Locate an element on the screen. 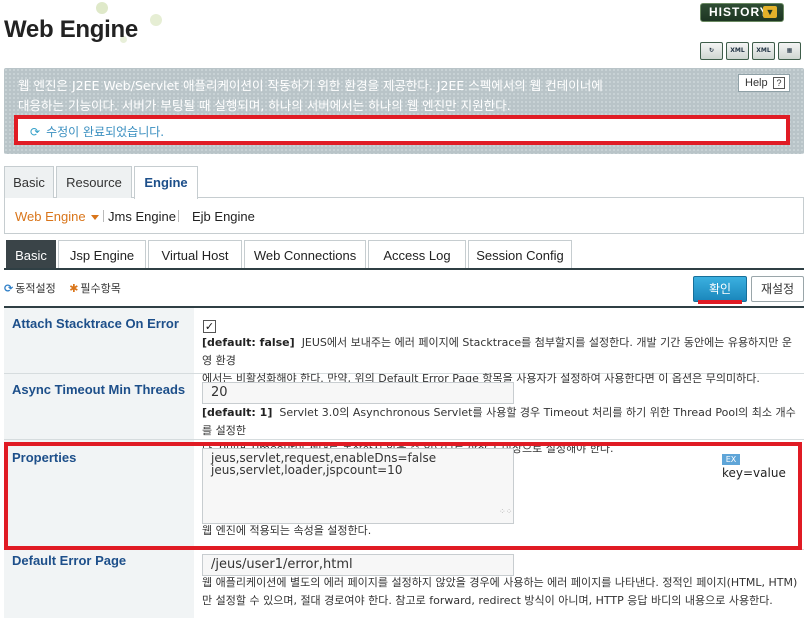 The image size is (806, 618). engine-subnav: Web Engine Jms Engine Ejb Engine is located at coordinates (404, 216).